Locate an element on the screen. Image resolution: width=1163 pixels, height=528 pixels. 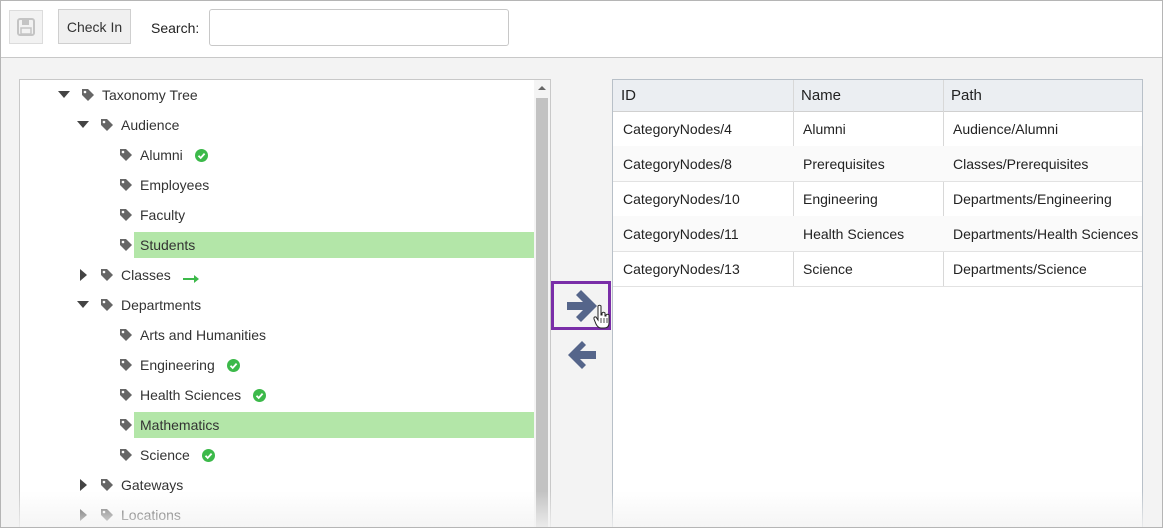
tree-node-label: Alumni is located at coordinates (161, 155).